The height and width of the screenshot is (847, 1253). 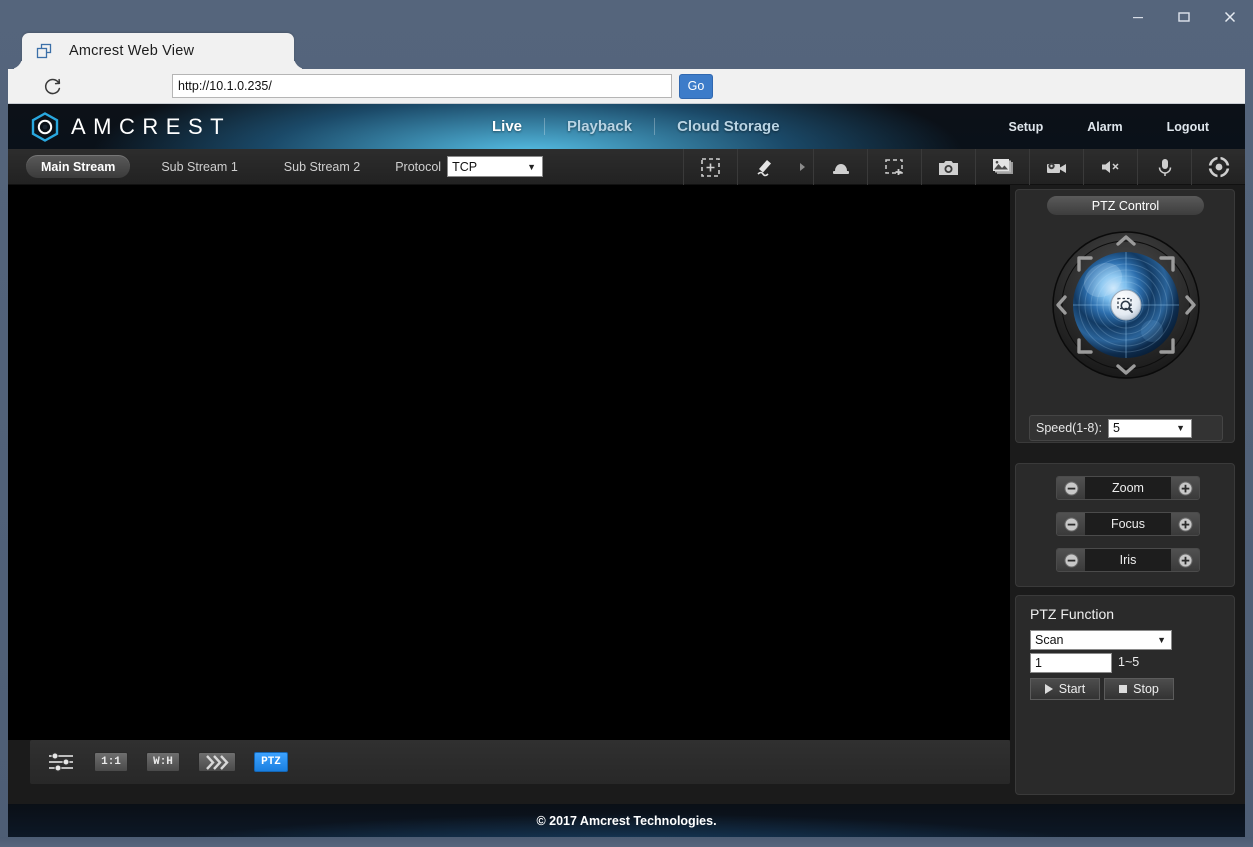 What do you see at coordinates (1150, 428) in the screenshot?
I see `ptz-speed-select: 5 ▼` at bounding box center [1150, 428].